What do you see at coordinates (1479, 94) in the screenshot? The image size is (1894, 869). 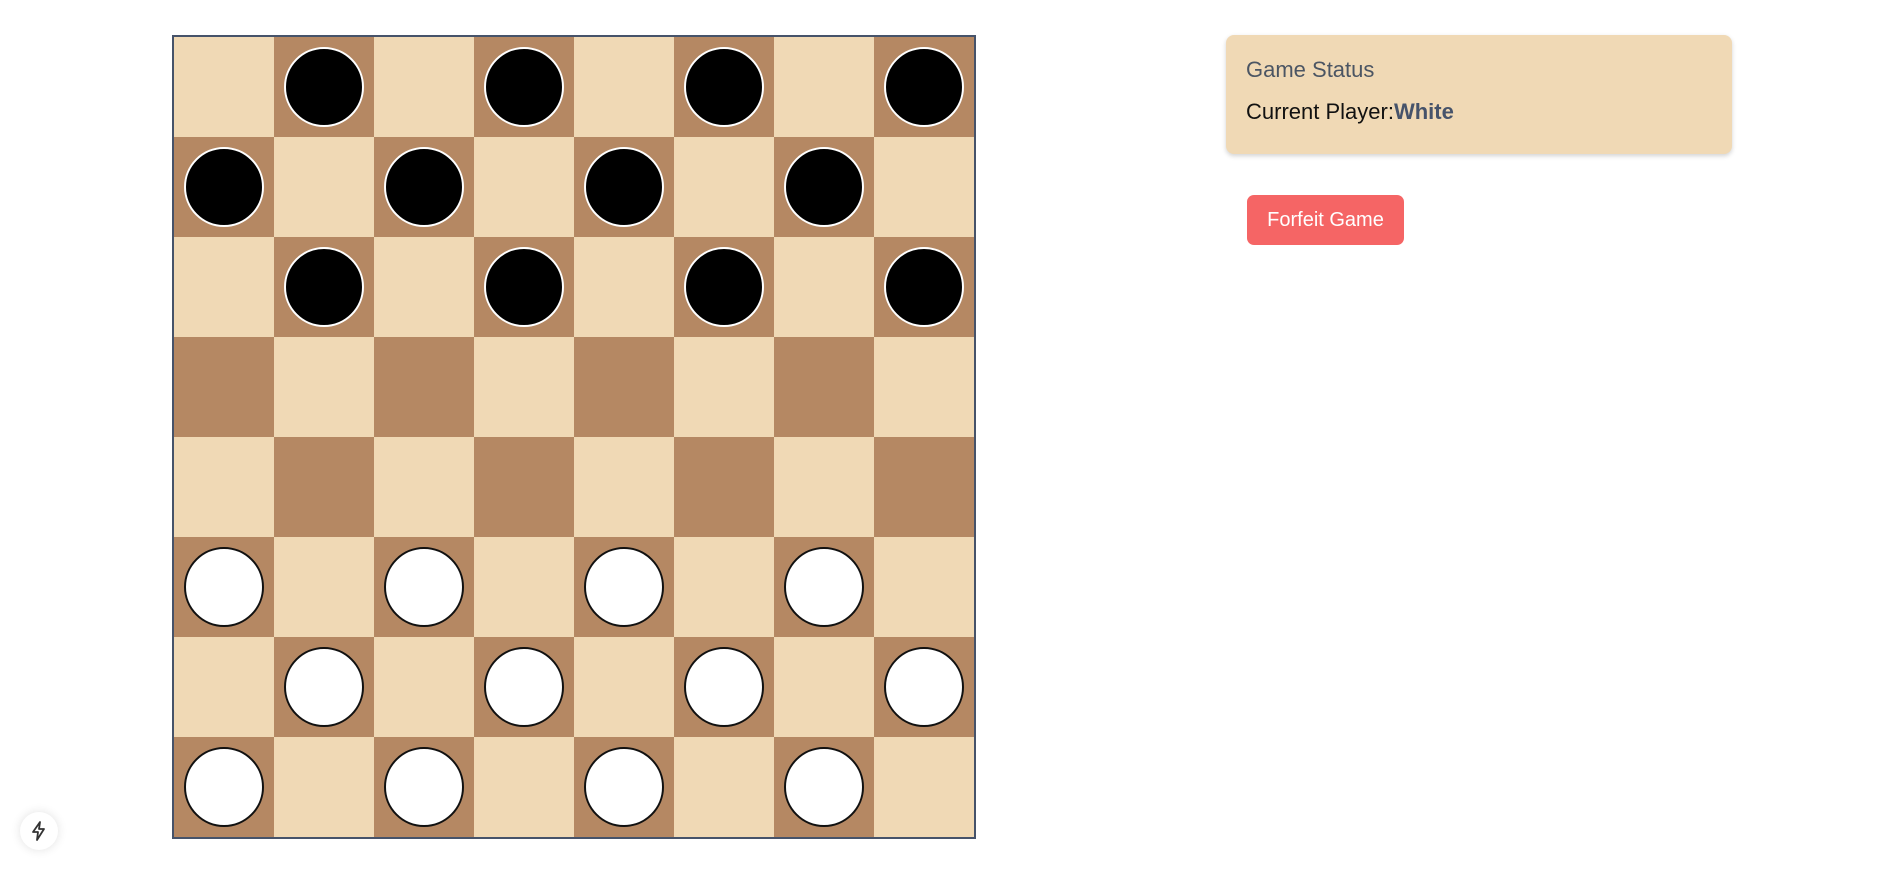 I see `game-status-panel: Game Status Current Player:White` at bounding box center [1479, 94].